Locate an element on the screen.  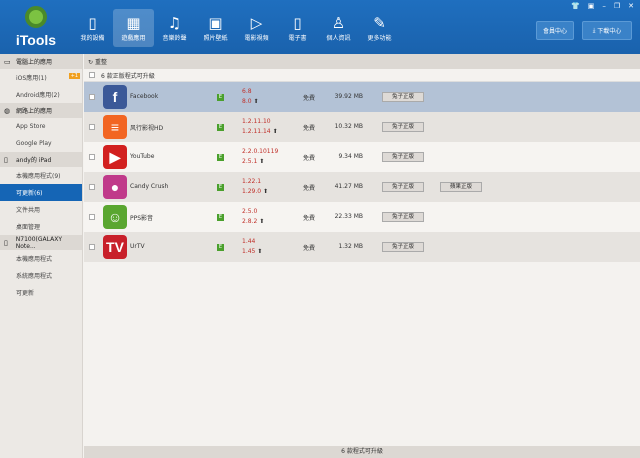
nav-icon: ✎ is located at coordinates (379, 23).